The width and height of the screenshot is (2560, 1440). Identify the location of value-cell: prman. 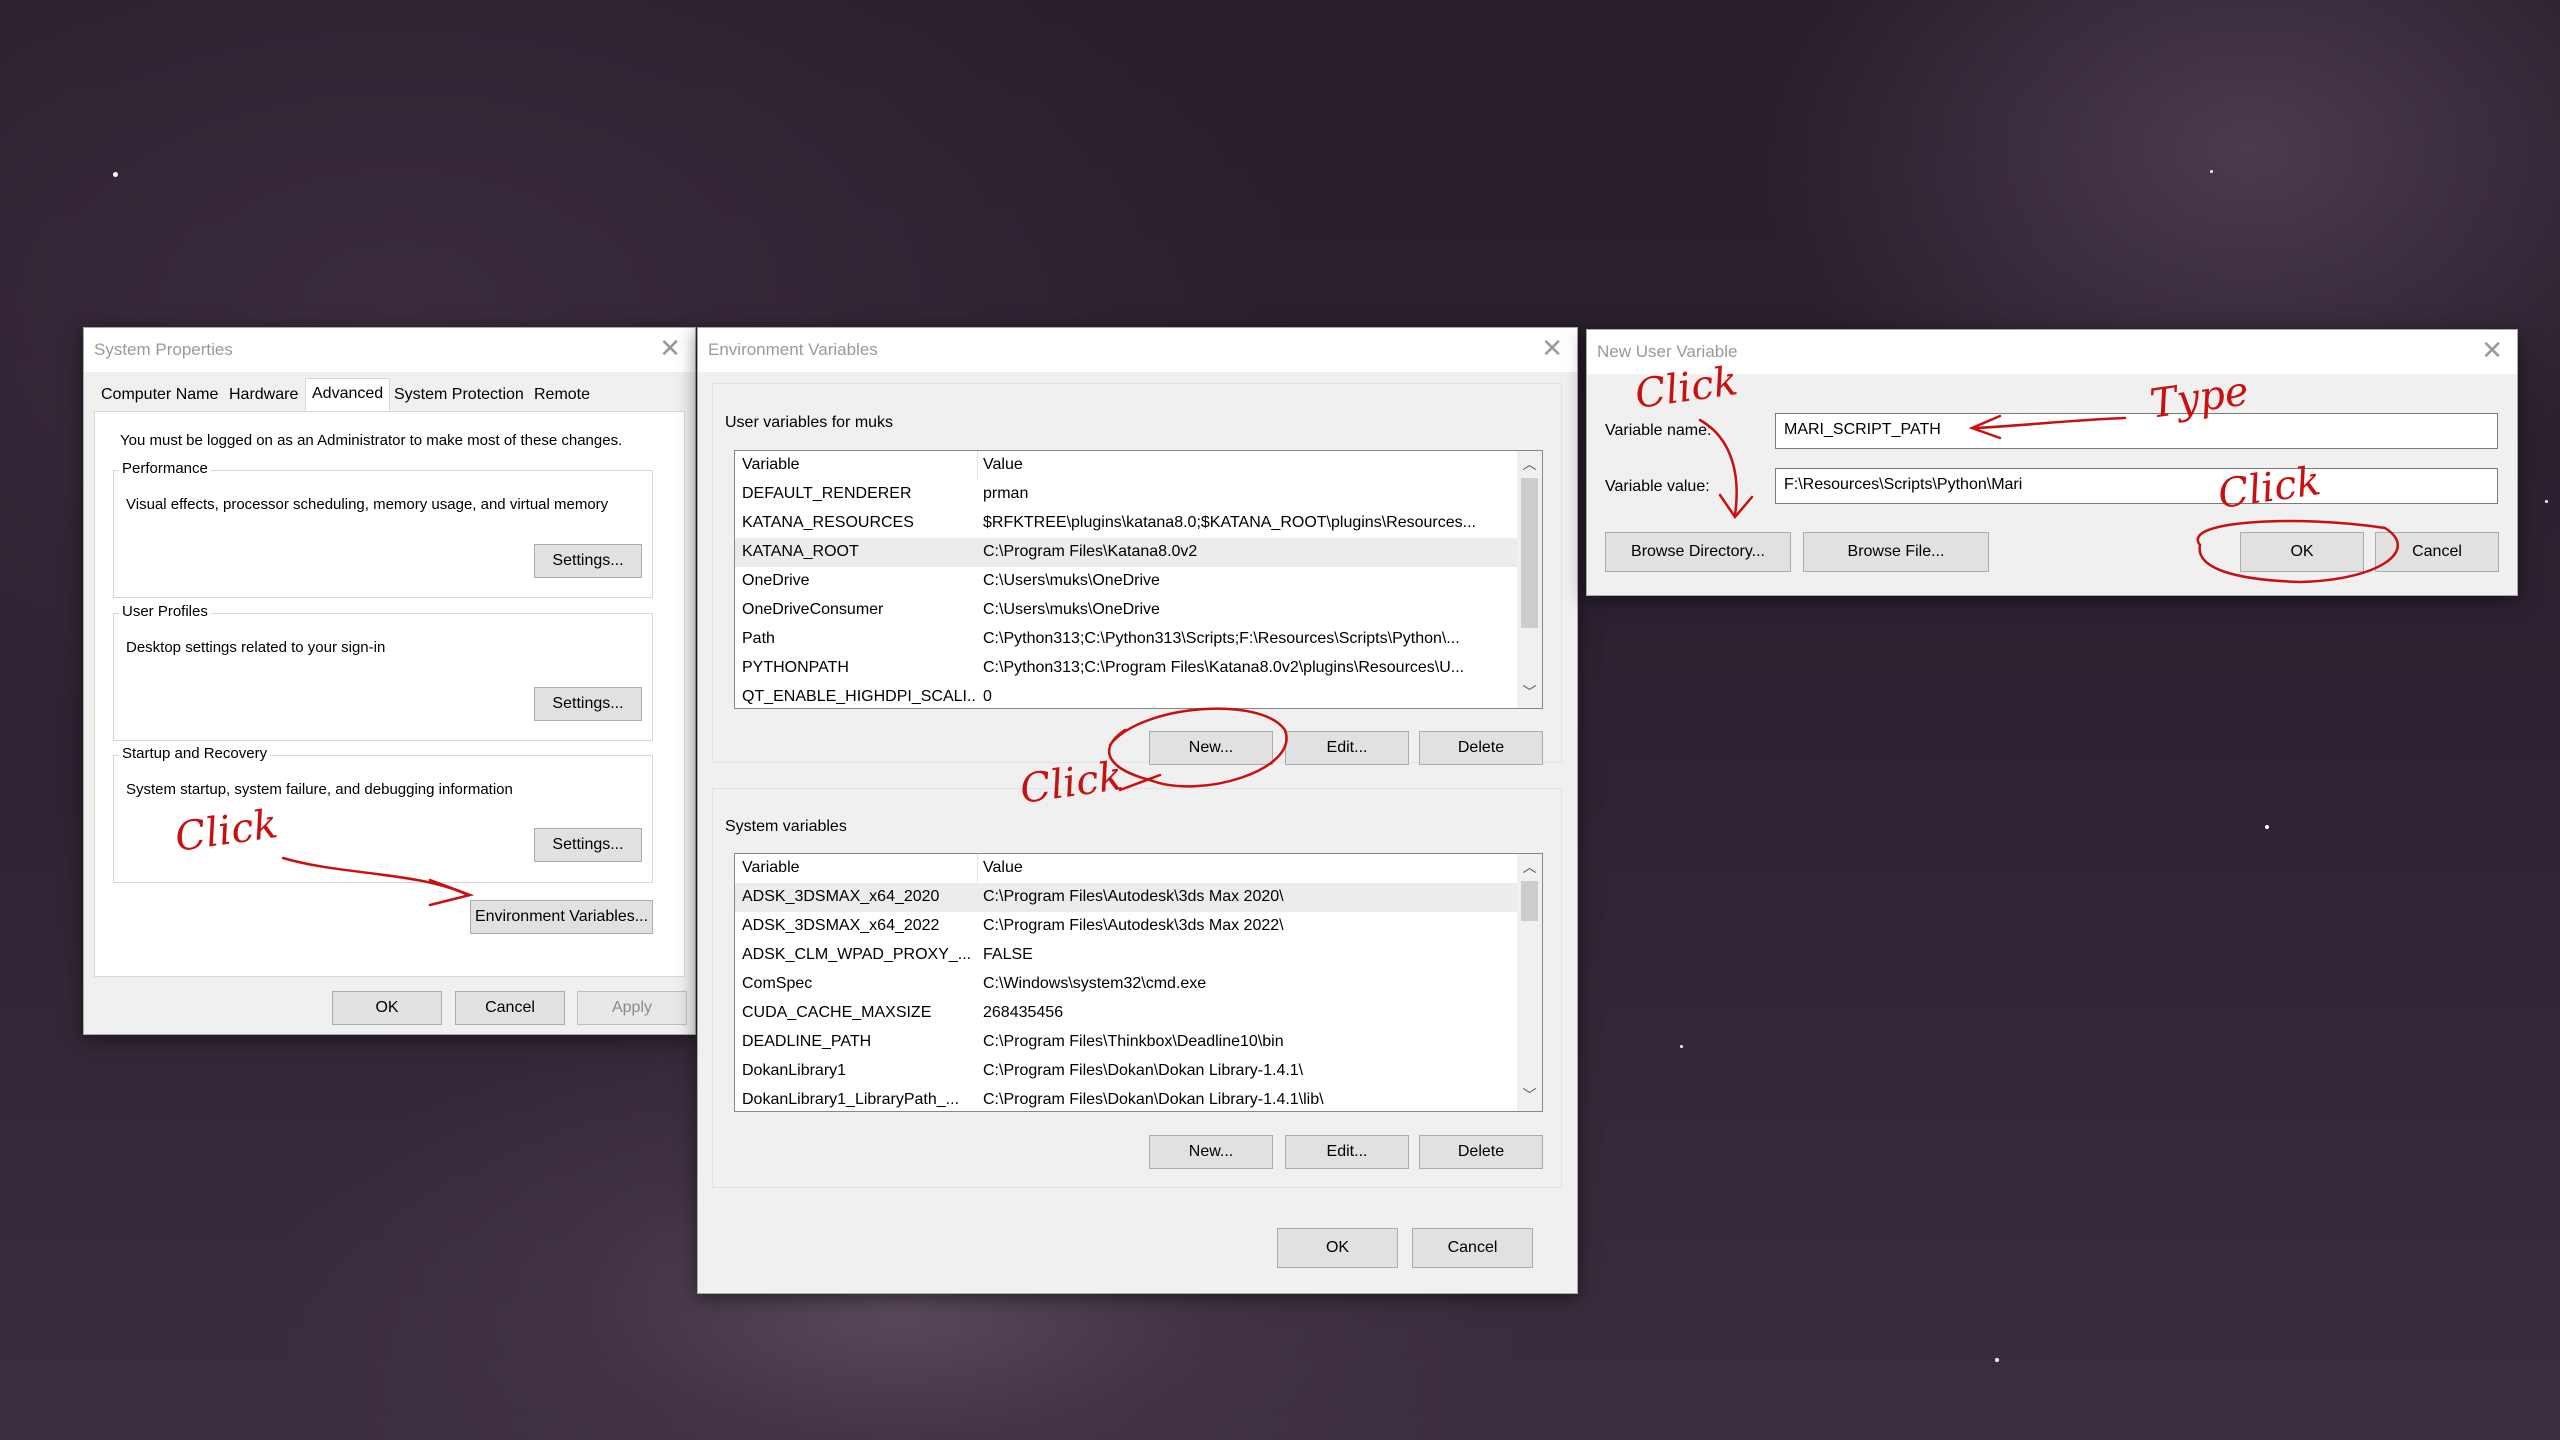
(1006, 493).